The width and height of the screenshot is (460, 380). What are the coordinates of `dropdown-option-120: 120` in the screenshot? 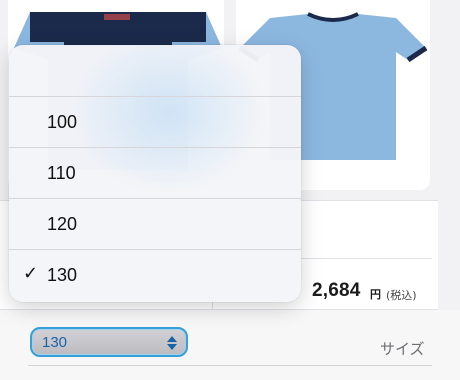 It's located at (155, 223).